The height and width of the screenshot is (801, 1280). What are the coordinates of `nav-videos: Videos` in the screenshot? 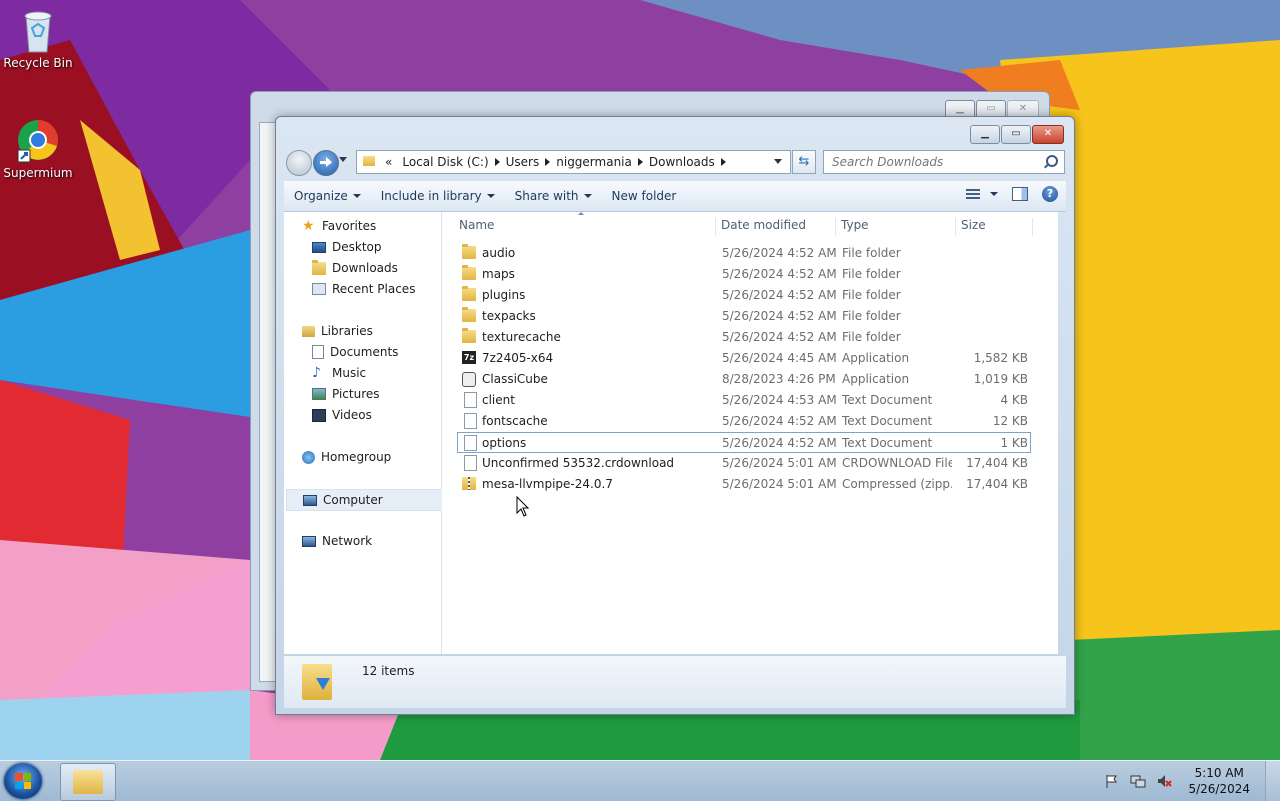 It's located at (342, 415).